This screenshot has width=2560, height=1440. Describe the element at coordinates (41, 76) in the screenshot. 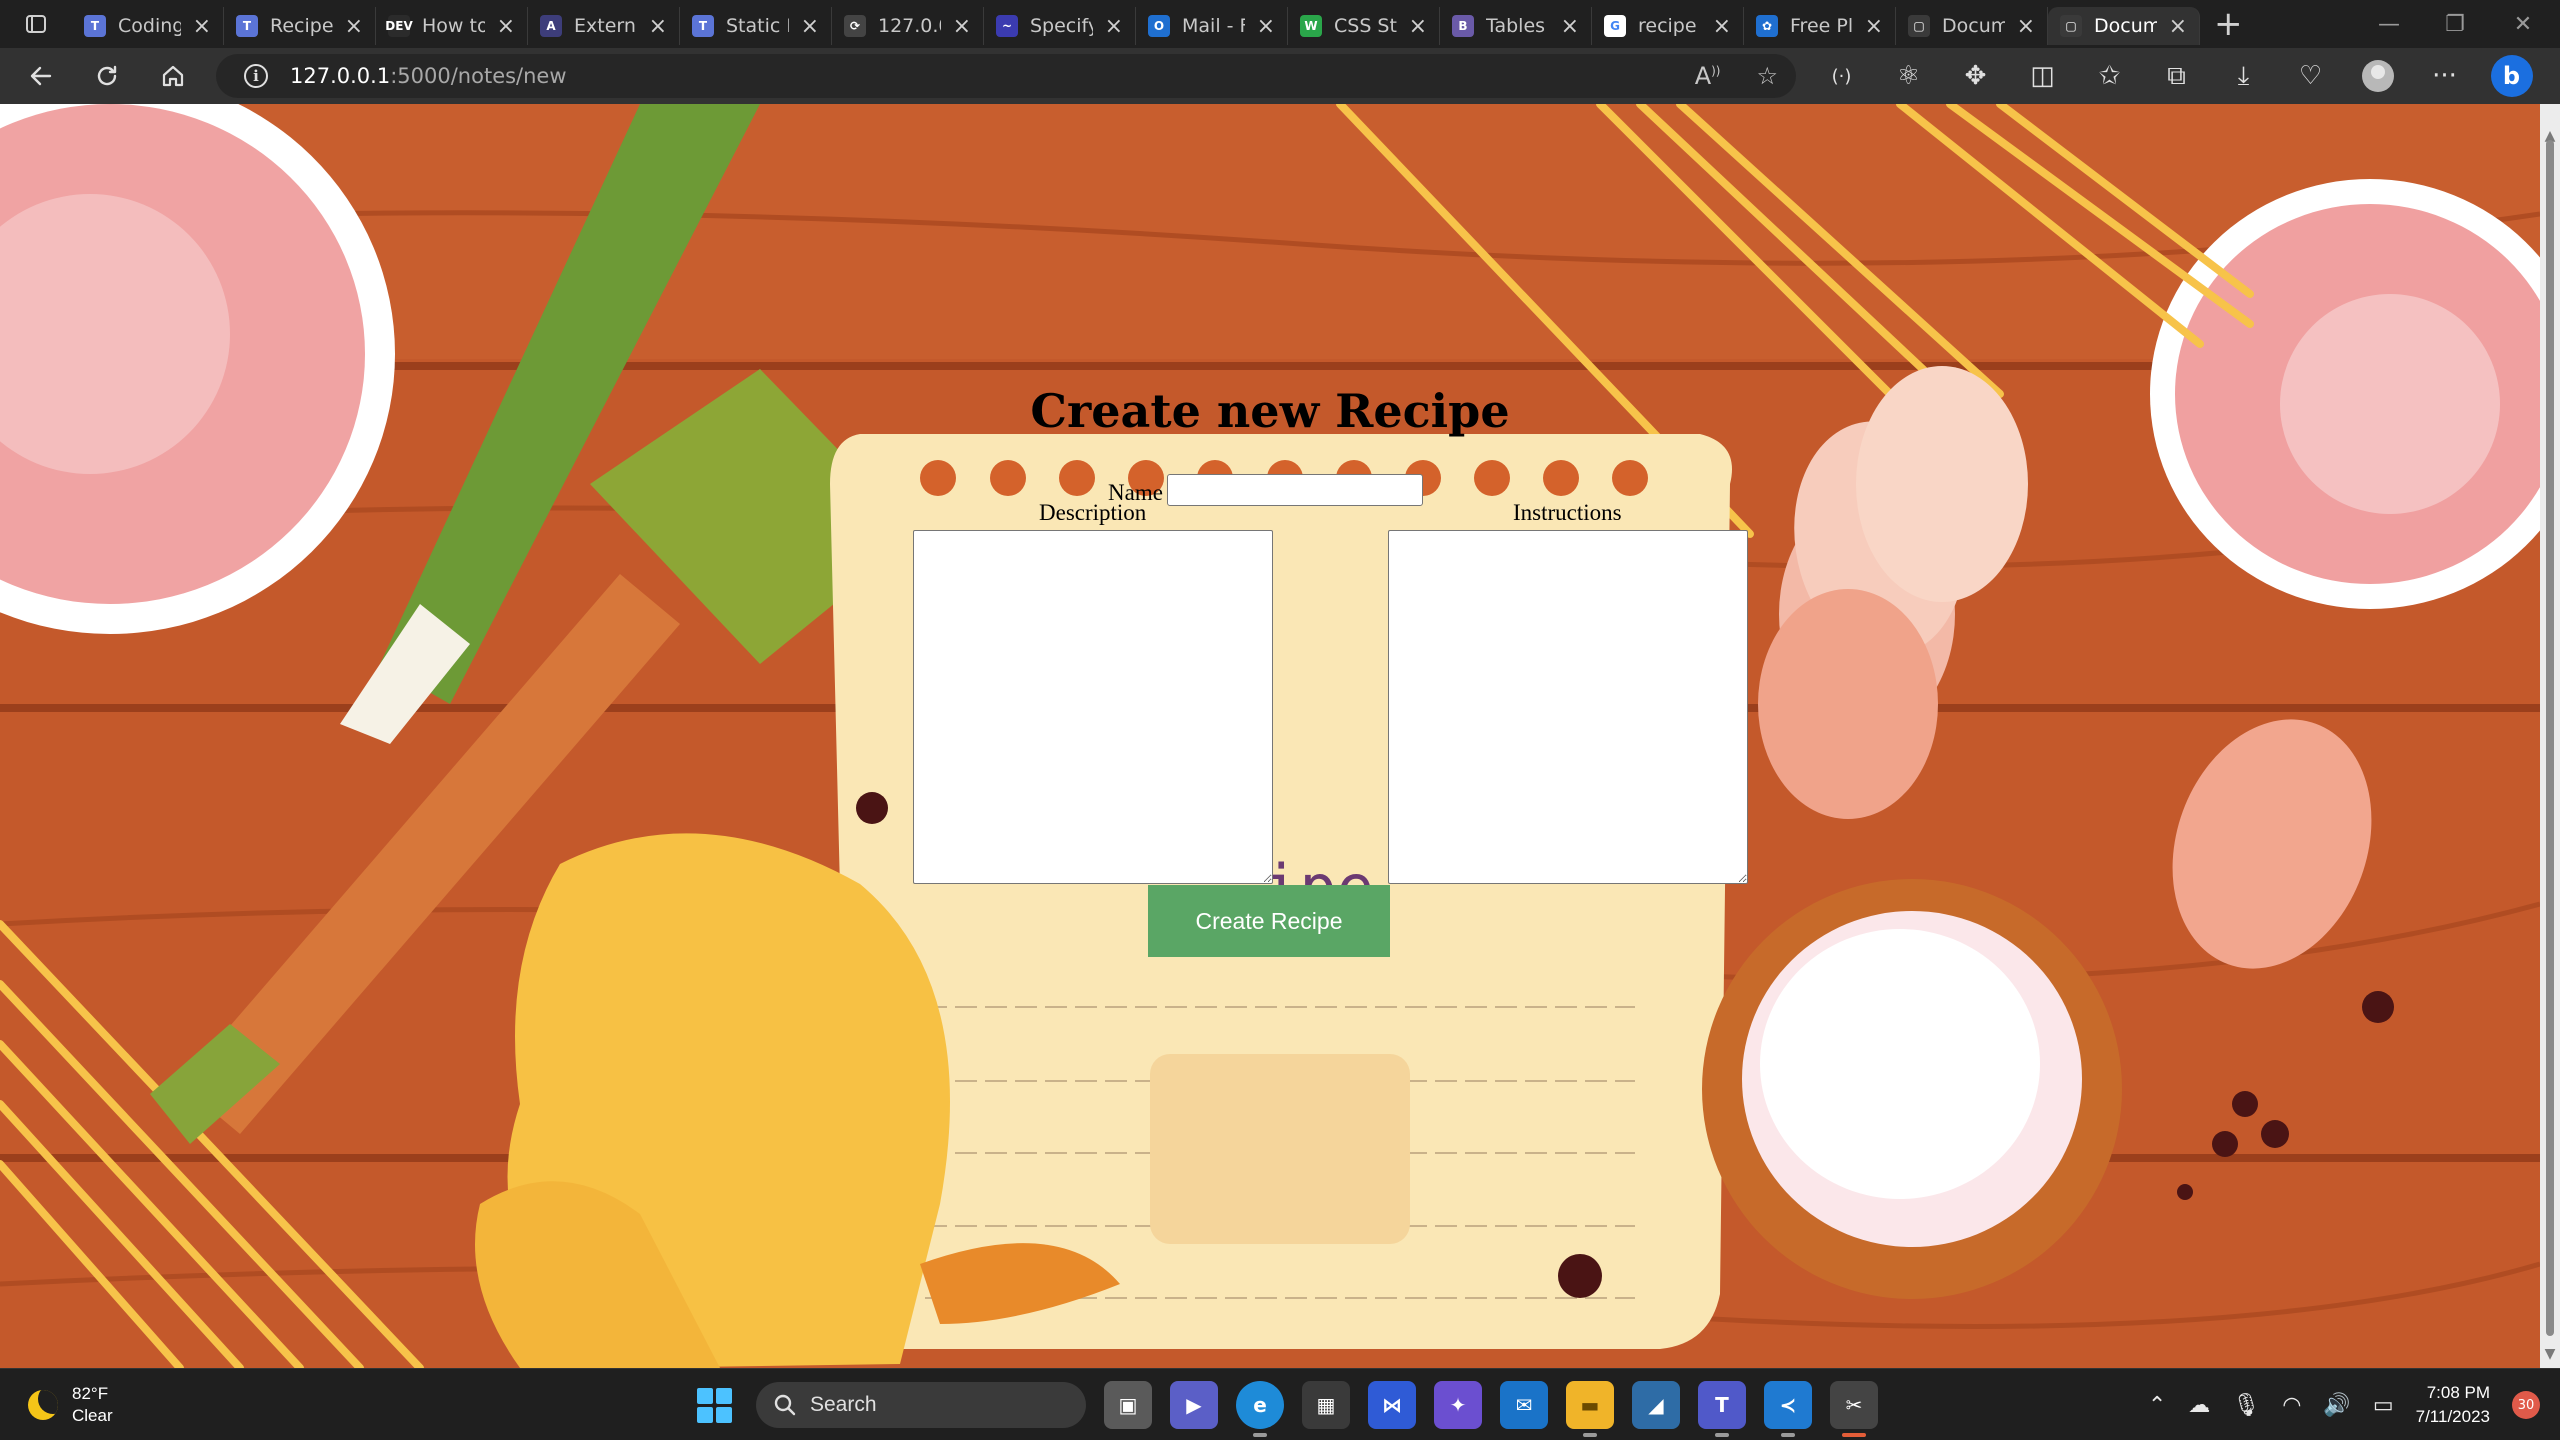

I see `back-button` at that location.